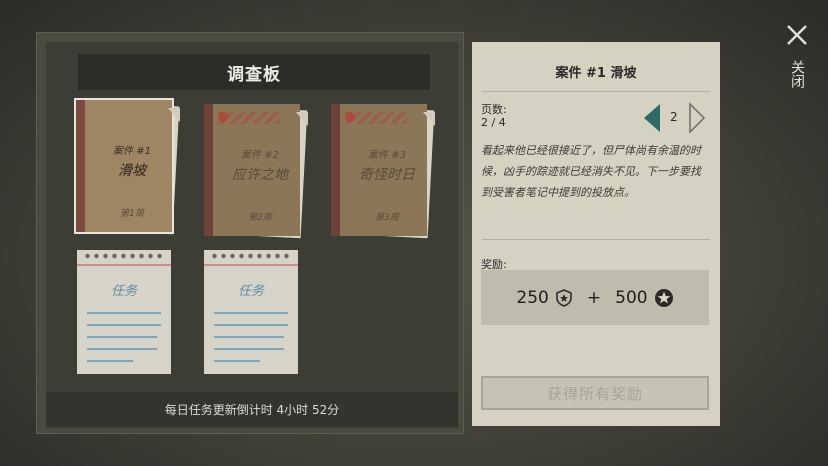 This screenshot has height=466, width=828. Describe the element at coordinates (132, 151) in the screenshot. I see `case-number: 案件 #1` at that location.